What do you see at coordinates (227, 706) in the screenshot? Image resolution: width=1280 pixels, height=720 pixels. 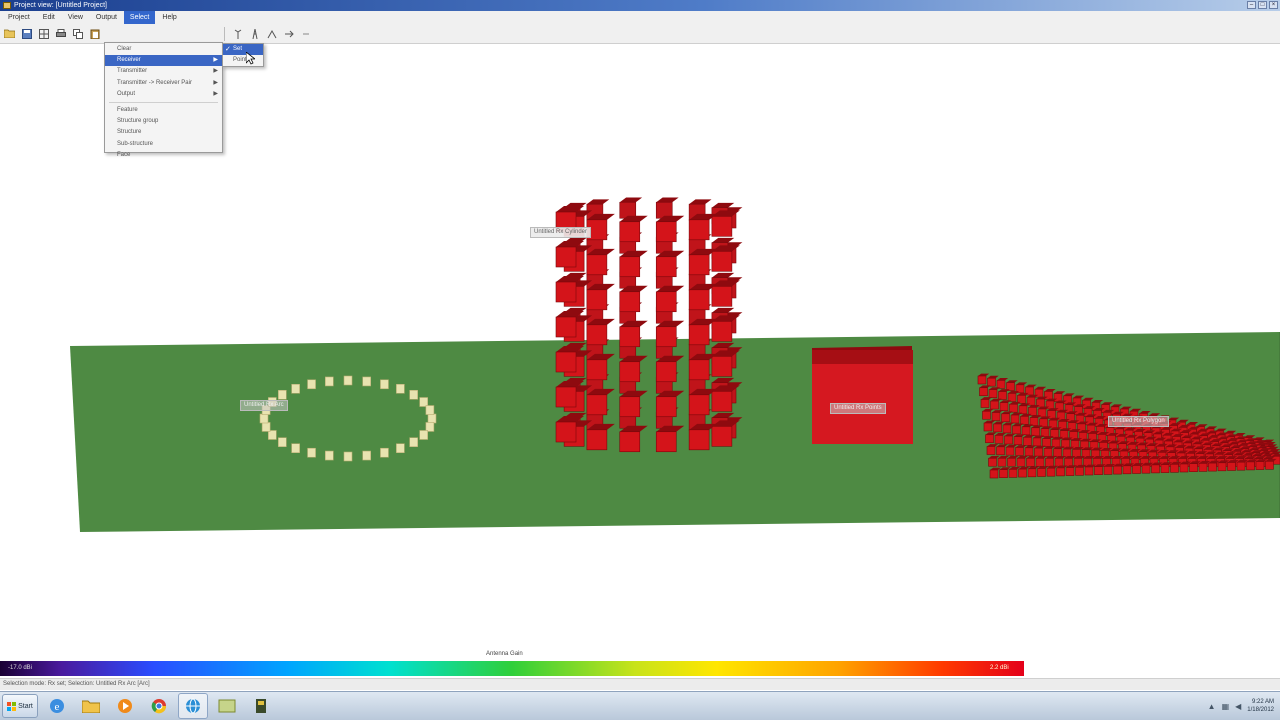 I see `explorer-icon` at bounding box center [227, 706].